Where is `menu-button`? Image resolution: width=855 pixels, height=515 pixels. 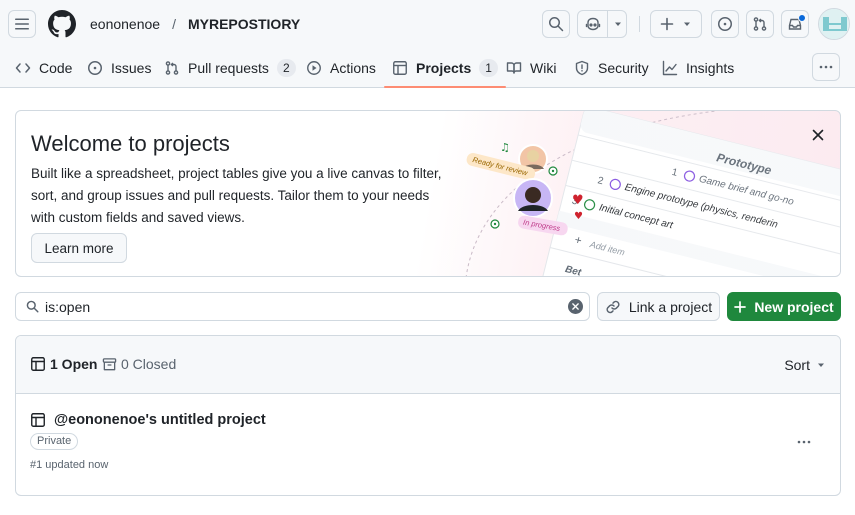 menu-button is located at coordinates (22, 24).